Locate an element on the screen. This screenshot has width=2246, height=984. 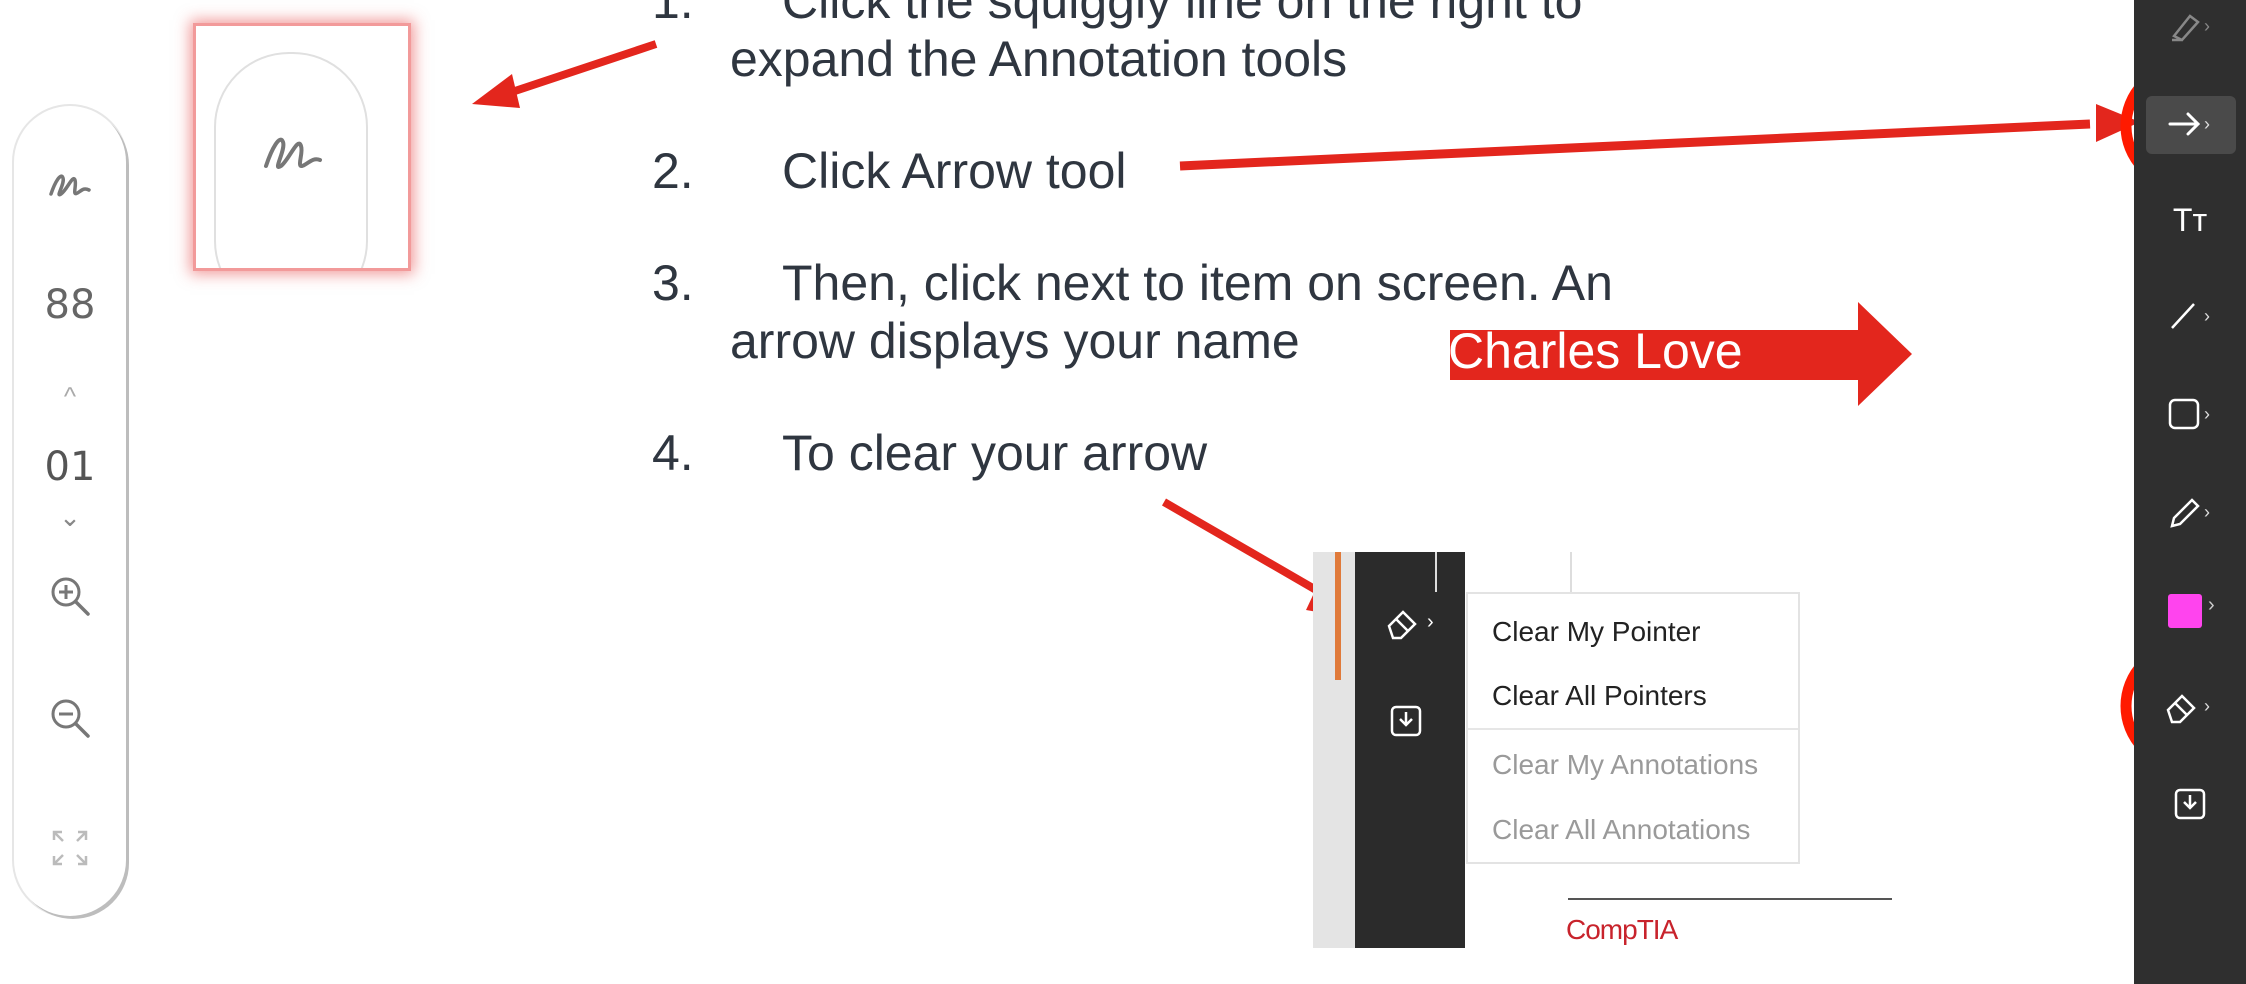
name-arrow-label: Charles Love is located at coordinates (1595, 351).